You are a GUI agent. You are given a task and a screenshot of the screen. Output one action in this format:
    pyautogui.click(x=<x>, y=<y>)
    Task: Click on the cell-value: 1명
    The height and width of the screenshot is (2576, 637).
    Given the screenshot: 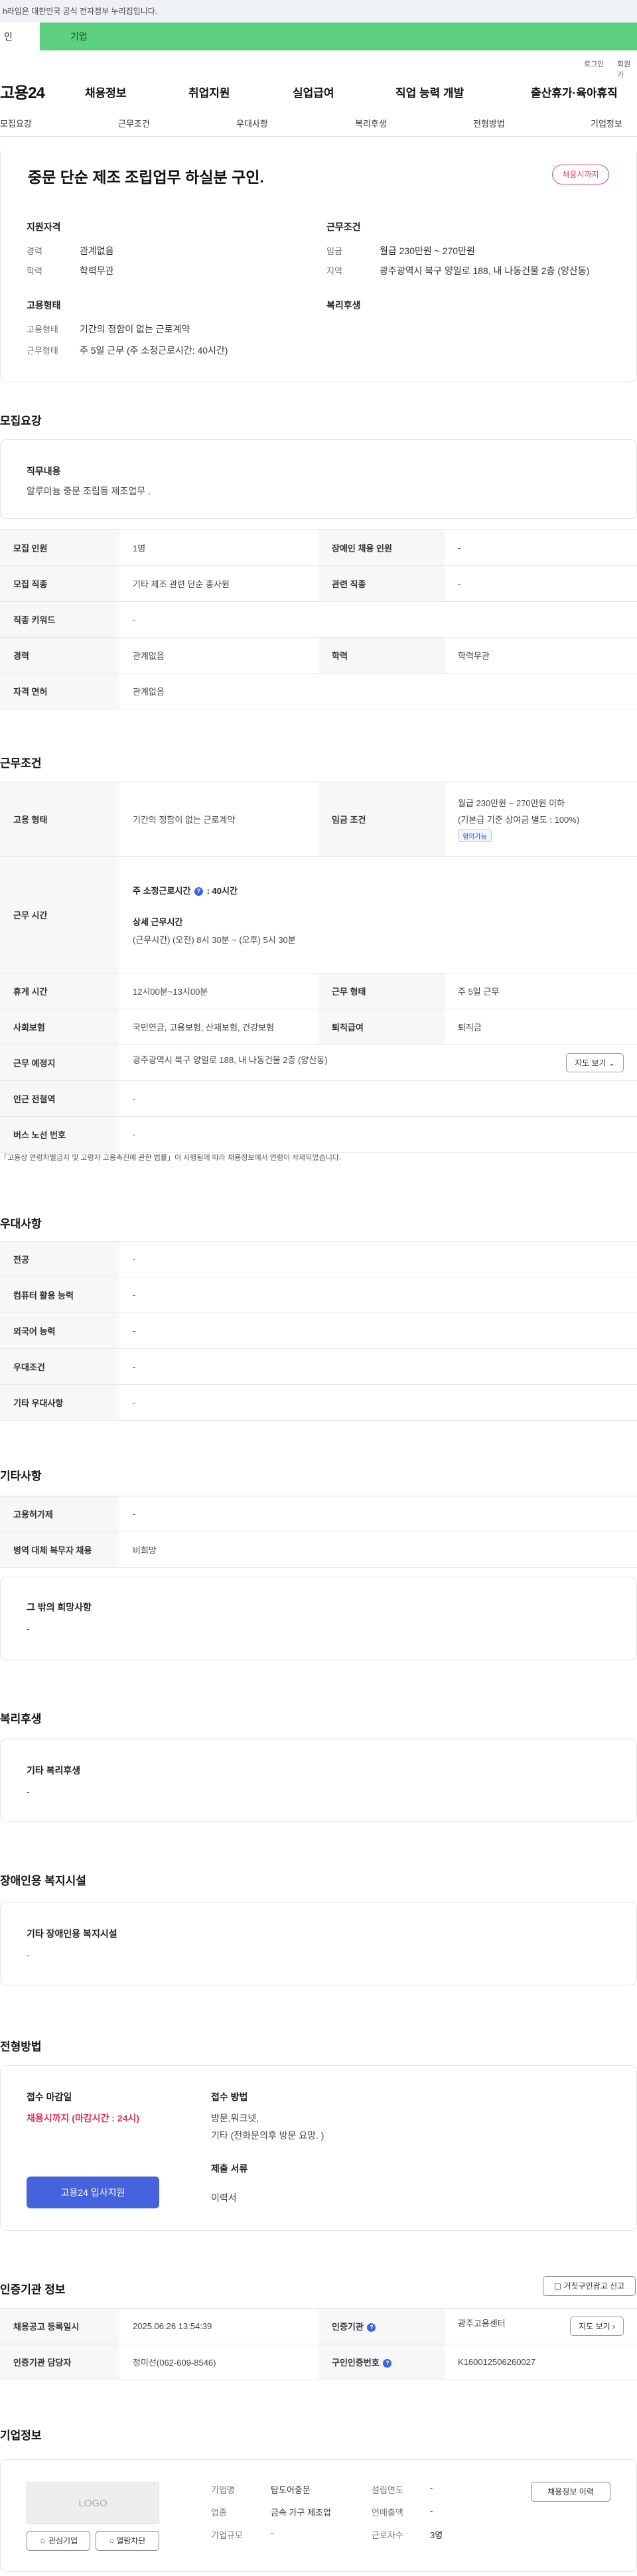 What is the action you would take?
    pyautogui.click(x=219, y=548)
    